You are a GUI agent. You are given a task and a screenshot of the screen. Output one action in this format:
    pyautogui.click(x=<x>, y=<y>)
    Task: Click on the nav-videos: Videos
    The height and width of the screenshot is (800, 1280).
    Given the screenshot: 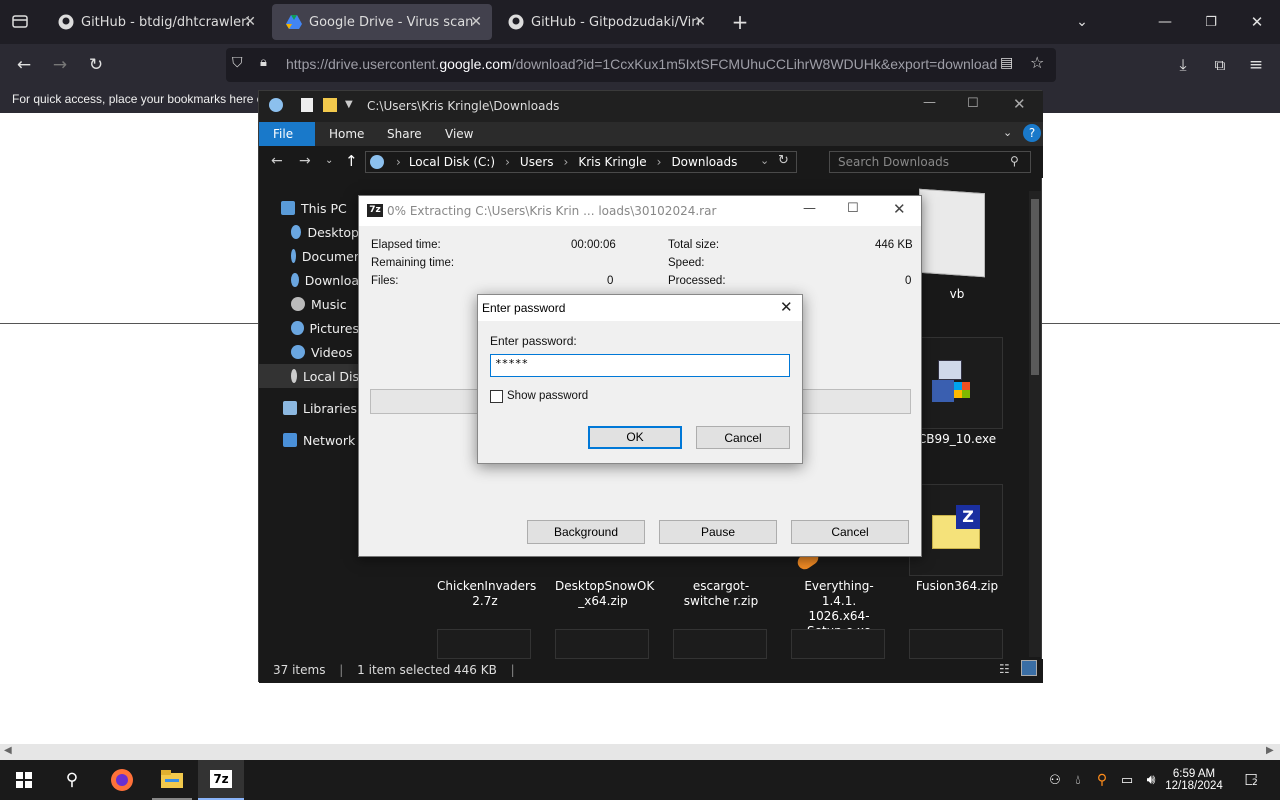 What is the action you would take?
    pyautogui.click(x=325, y=352)
    